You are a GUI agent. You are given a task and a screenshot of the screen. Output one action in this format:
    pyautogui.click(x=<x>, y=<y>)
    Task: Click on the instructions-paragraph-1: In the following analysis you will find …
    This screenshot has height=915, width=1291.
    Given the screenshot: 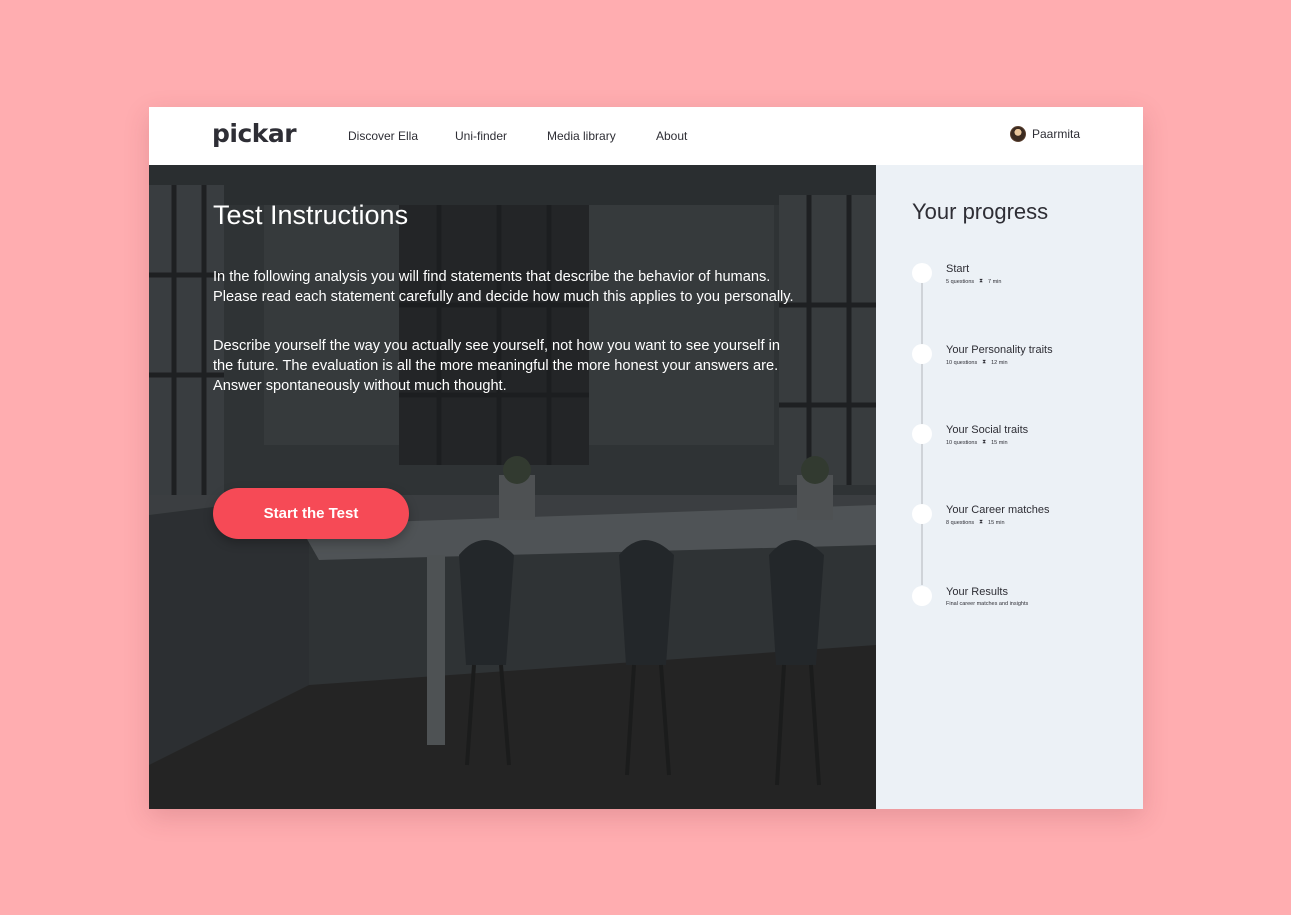 What is the action you would take?
    pyautogui.click(x=503, y=287)
    